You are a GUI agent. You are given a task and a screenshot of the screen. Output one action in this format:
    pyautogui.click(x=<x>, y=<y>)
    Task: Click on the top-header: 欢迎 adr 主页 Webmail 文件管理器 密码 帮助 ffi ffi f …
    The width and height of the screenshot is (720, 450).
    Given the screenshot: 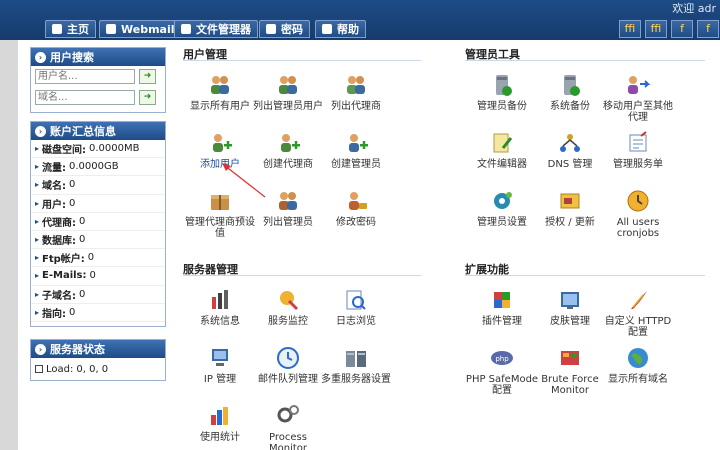 What is the action you would take?
    pyautogui.click(x=360, y=20)
    